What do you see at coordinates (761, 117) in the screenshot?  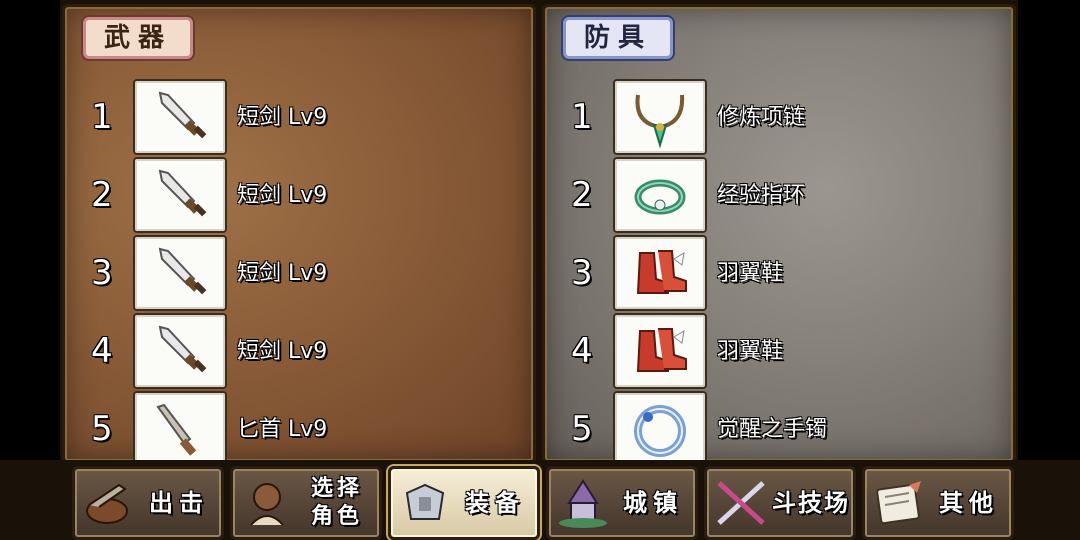 I see `item-label: 修炼项链` at bounding box center [761, 117].